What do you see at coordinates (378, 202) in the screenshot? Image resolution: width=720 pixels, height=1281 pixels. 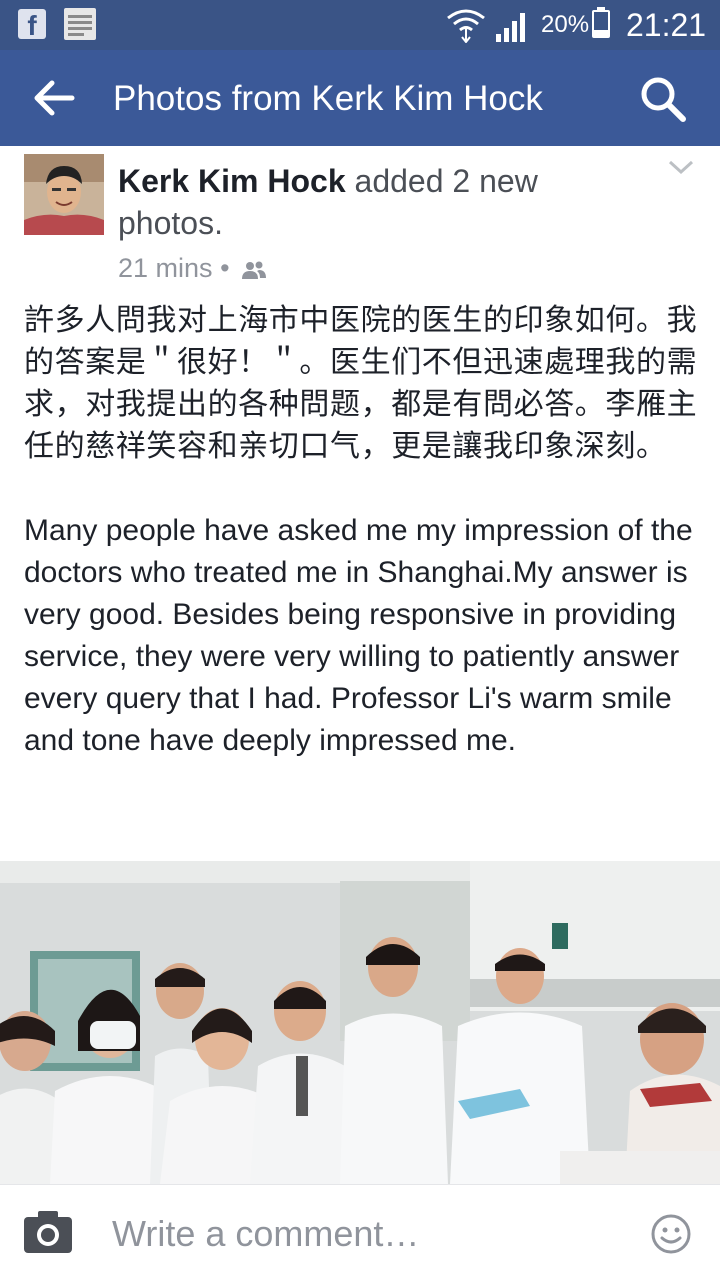 I see `post-header: Kerk Kim Hock added 2 new photos.` at bounding box center [378, 202].